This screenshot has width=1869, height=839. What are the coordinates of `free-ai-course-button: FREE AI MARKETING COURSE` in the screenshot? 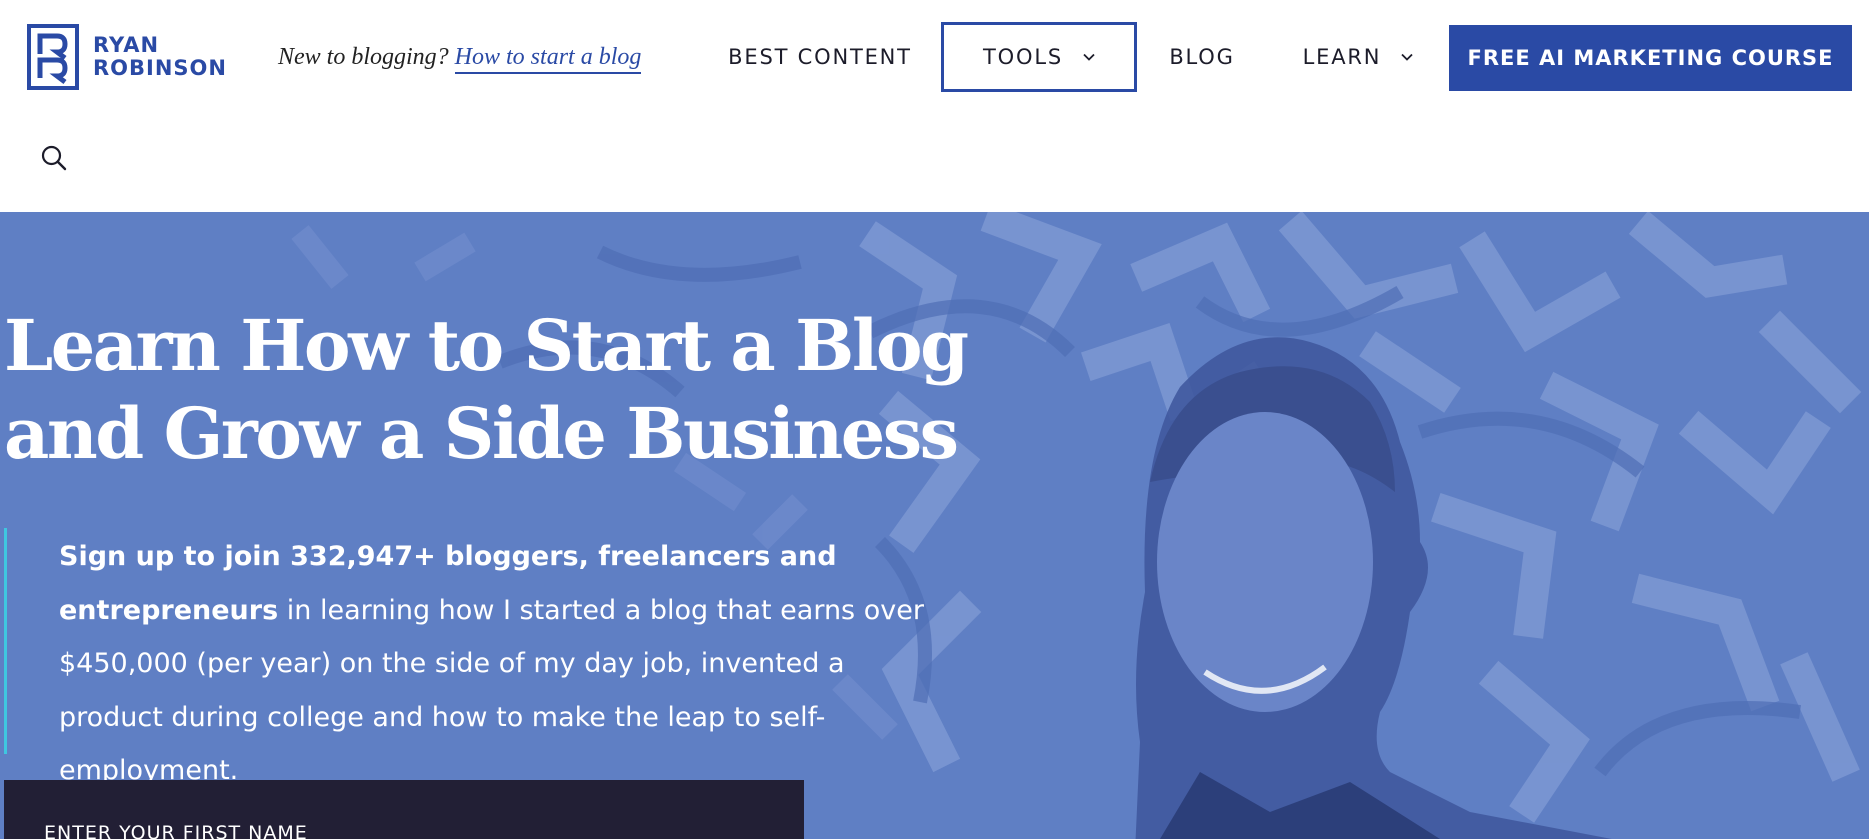 It's located at (1650, 58).